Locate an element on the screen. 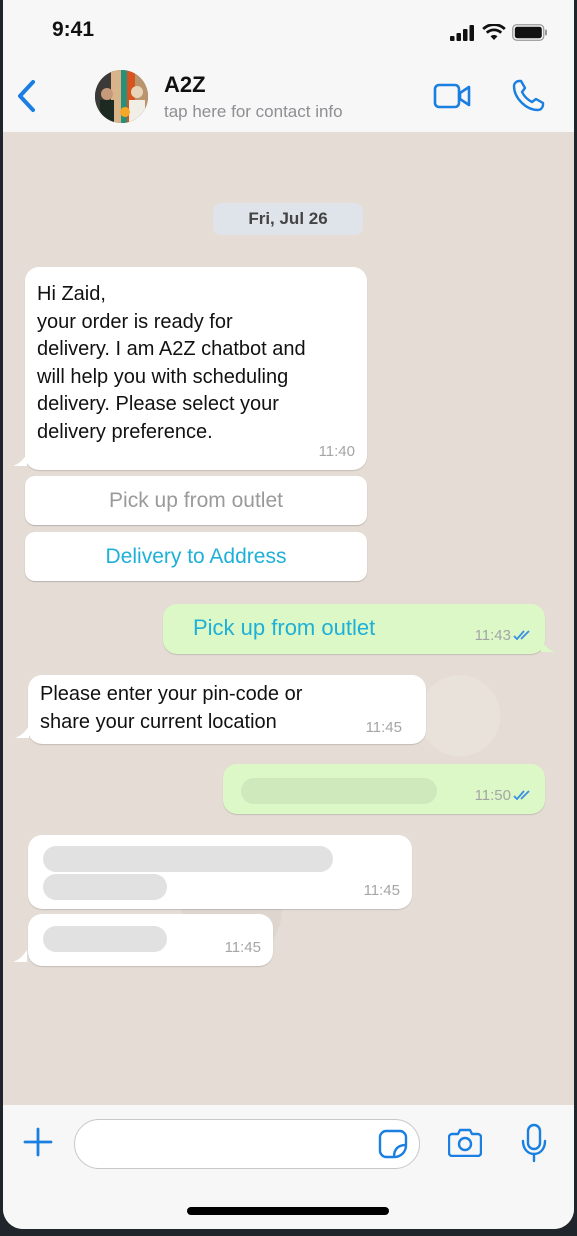 The image size is (577, 1236). plus-icon is located at coordinates (38, 1142).